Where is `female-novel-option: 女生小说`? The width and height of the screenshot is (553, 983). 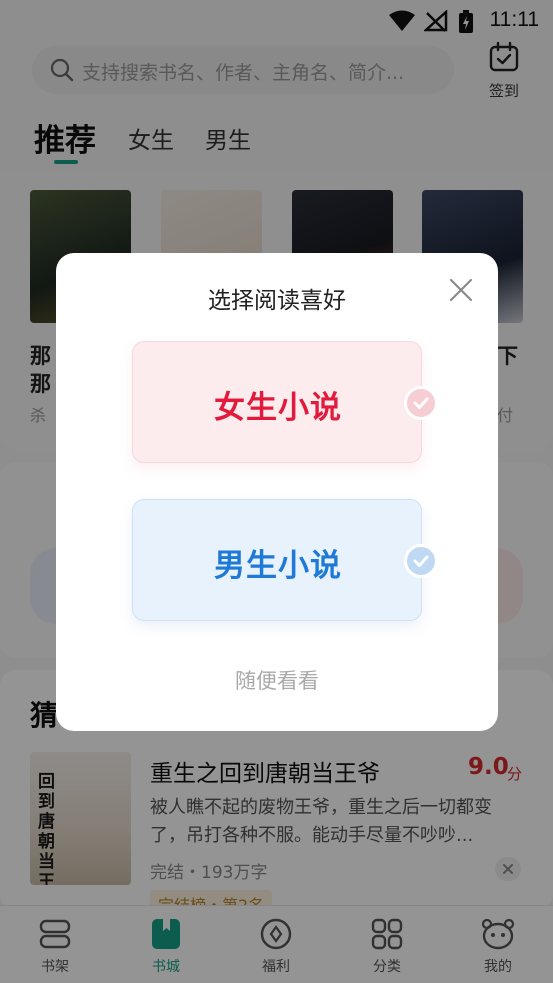 female-novel-option: 女生小说 is located at coordinates (285, 402).